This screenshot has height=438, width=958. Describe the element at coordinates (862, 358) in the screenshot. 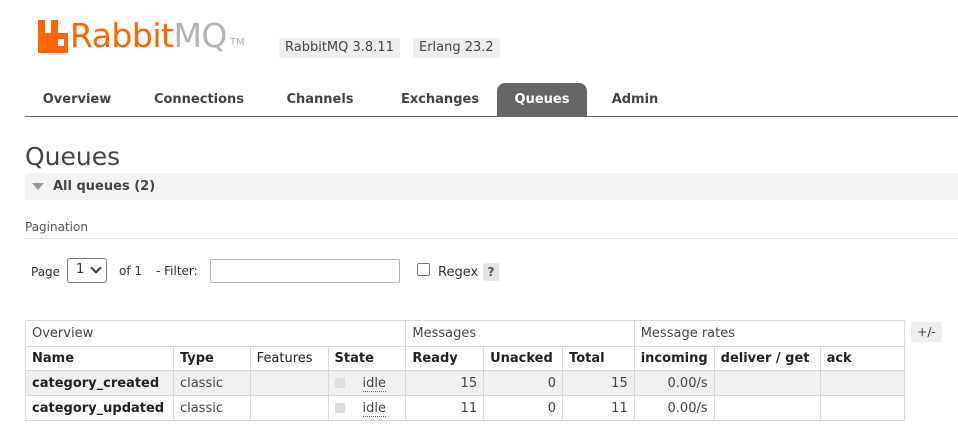

I see `col-ack: ack` at that location.